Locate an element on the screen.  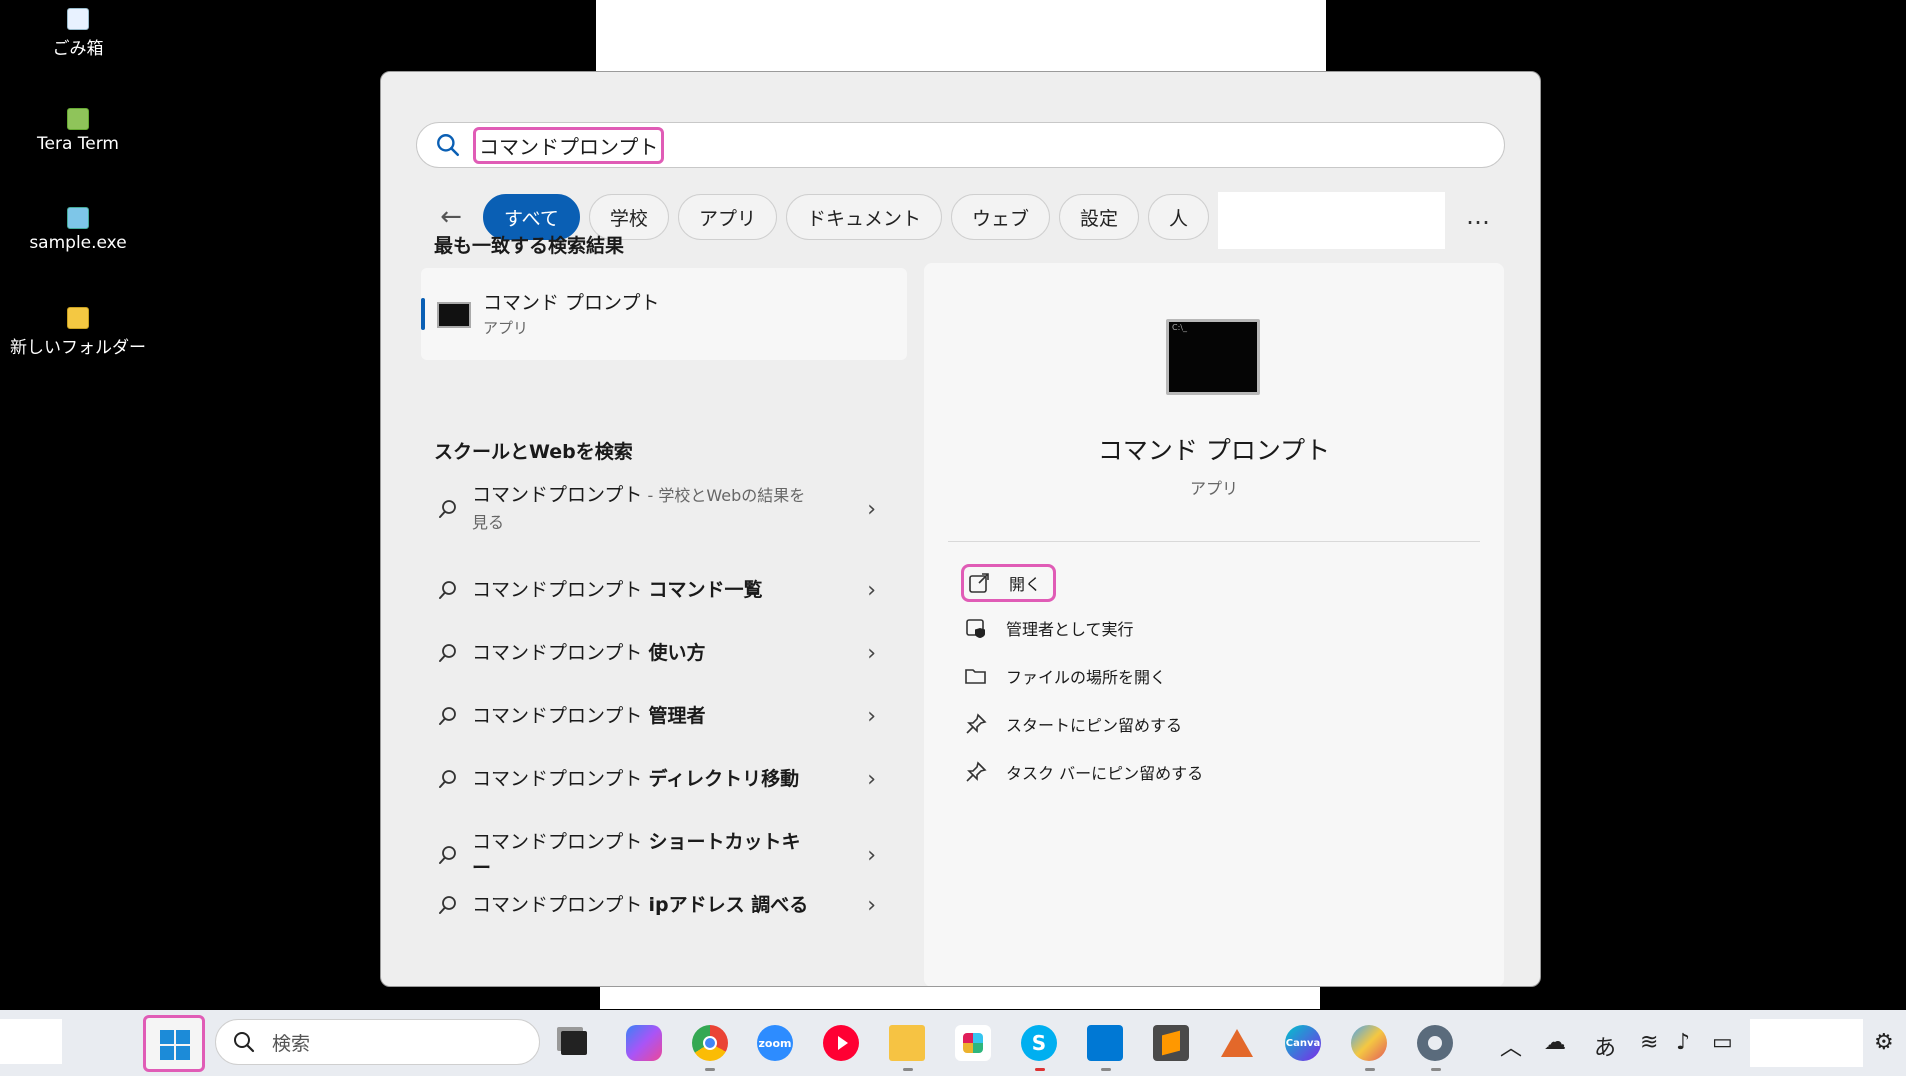
zoom-icon: zoom is located at coordinates (775, 1043).